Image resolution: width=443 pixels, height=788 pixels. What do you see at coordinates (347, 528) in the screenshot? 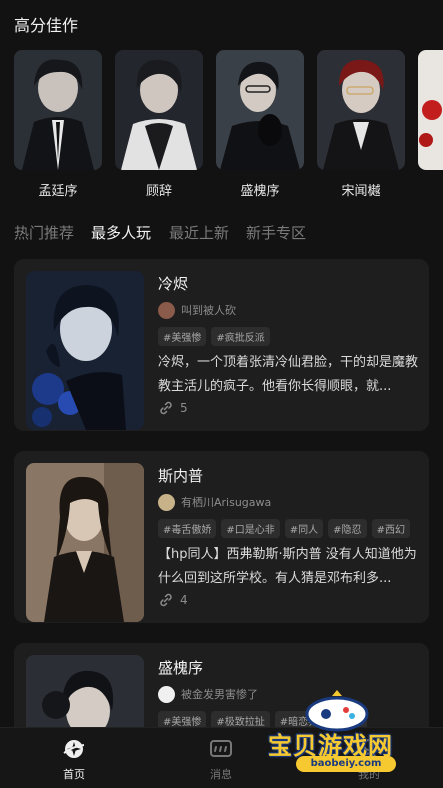
I see `tag: #隐忍` at bounding box center [347, 528].